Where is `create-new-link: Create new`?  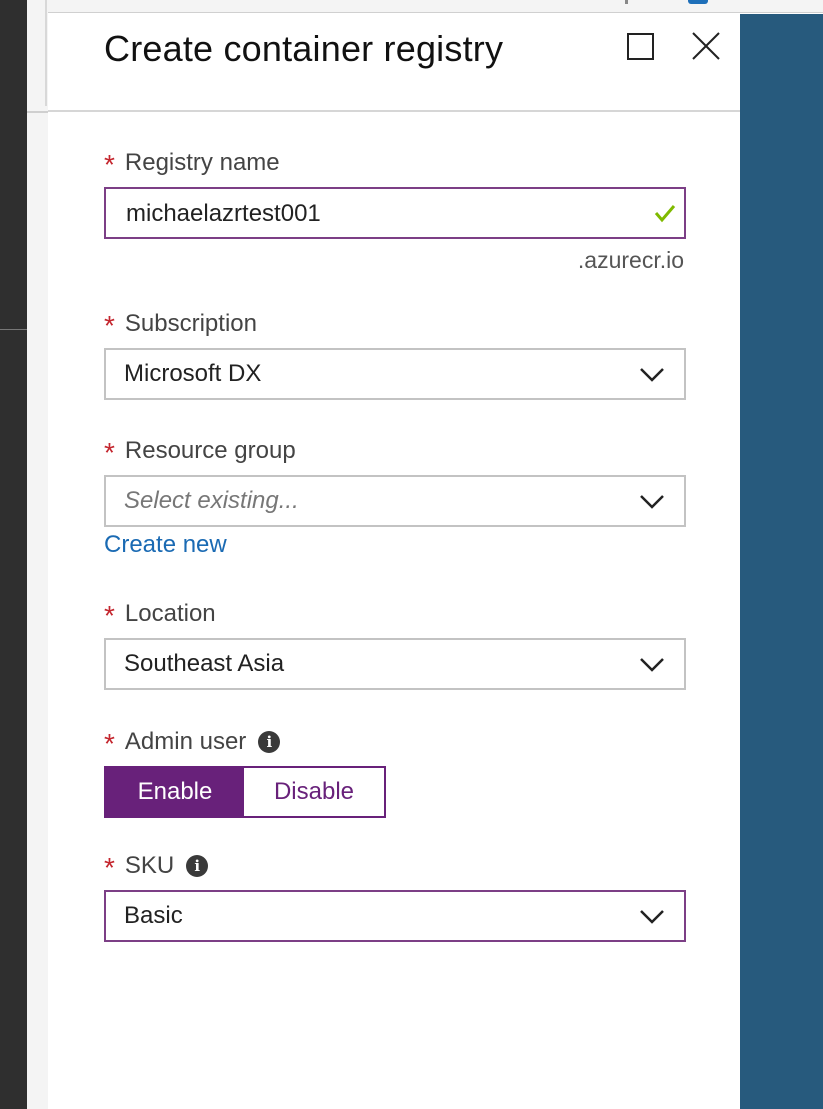
create-new-link: Create new is located at coordinates (165, 545).